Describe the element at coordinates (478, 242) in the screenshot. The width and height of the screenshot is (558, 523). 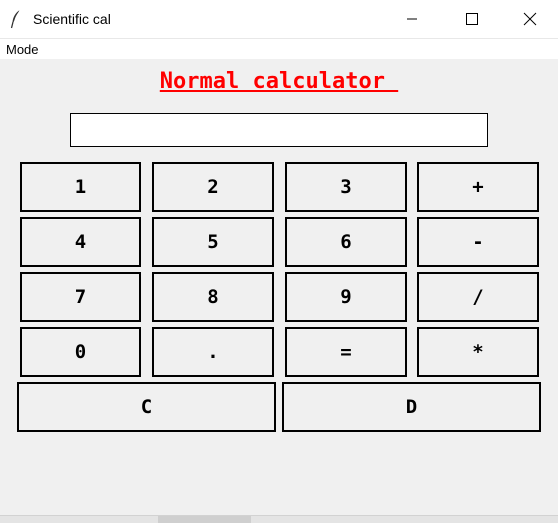
I see `key-minus: -` at that location.